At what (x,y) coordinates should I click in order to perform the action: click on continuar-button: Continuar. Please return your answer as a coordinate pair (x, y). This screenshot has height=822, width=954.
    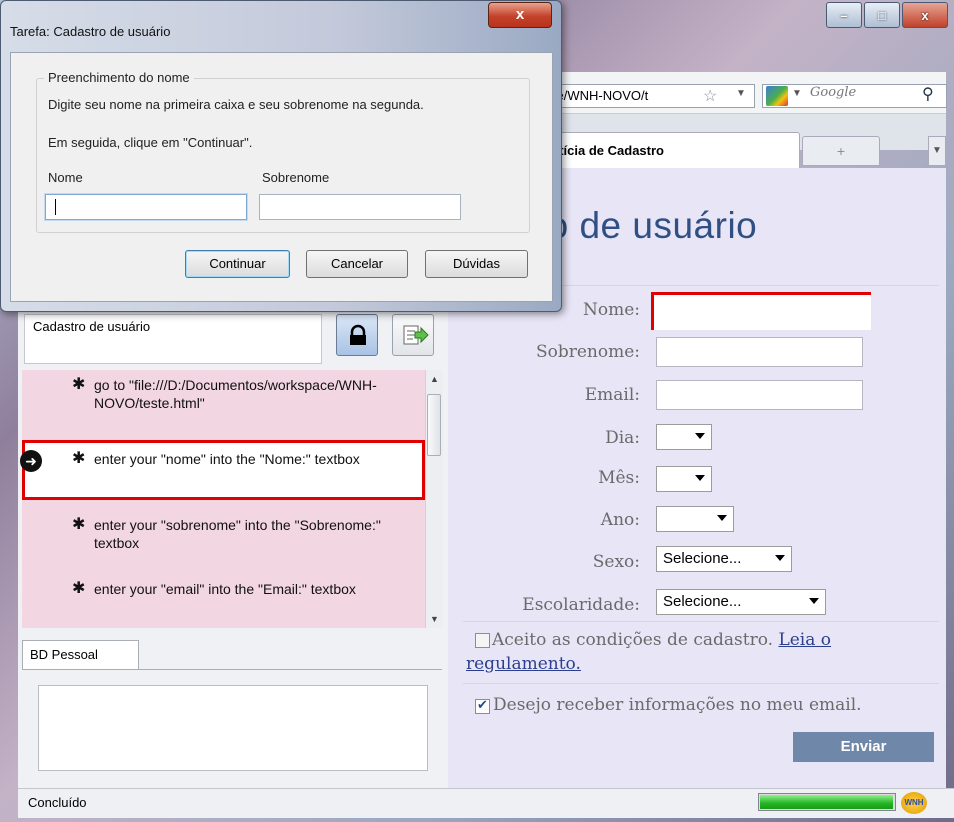
    Looking at the image, I should click on (237, 264).